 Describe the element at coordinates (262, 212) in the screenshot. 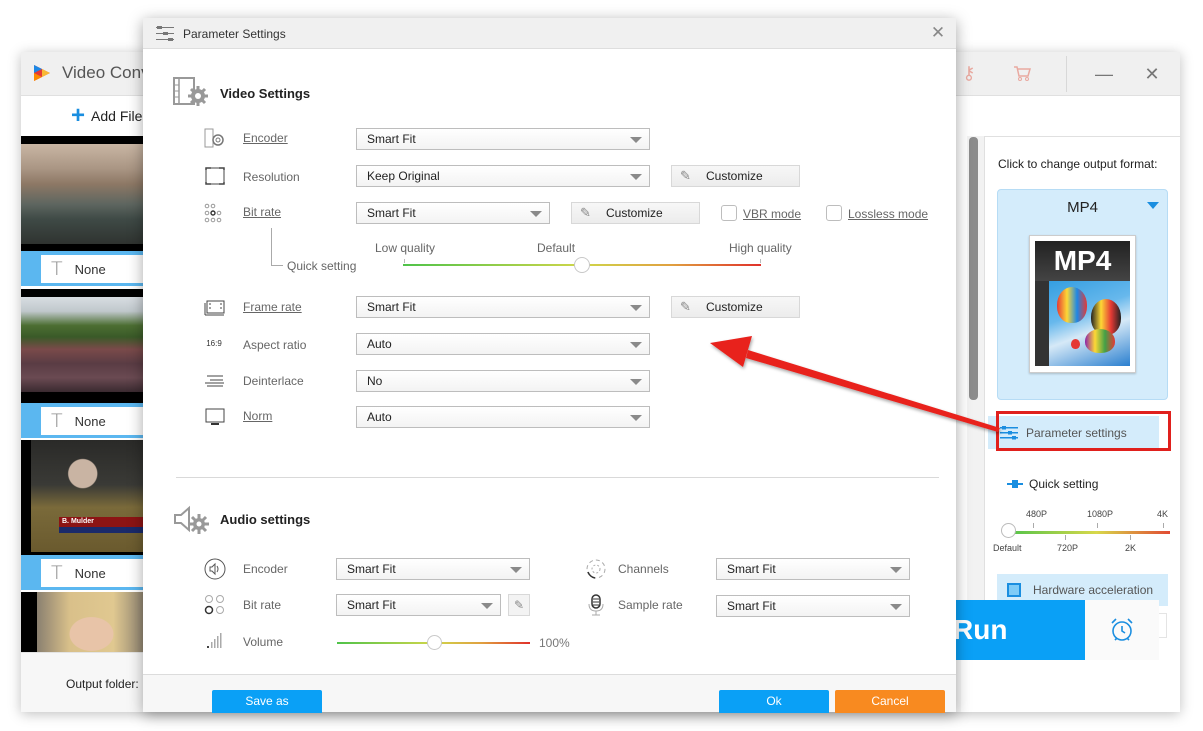

I see `bitrate-label: Bit rate` at that location.